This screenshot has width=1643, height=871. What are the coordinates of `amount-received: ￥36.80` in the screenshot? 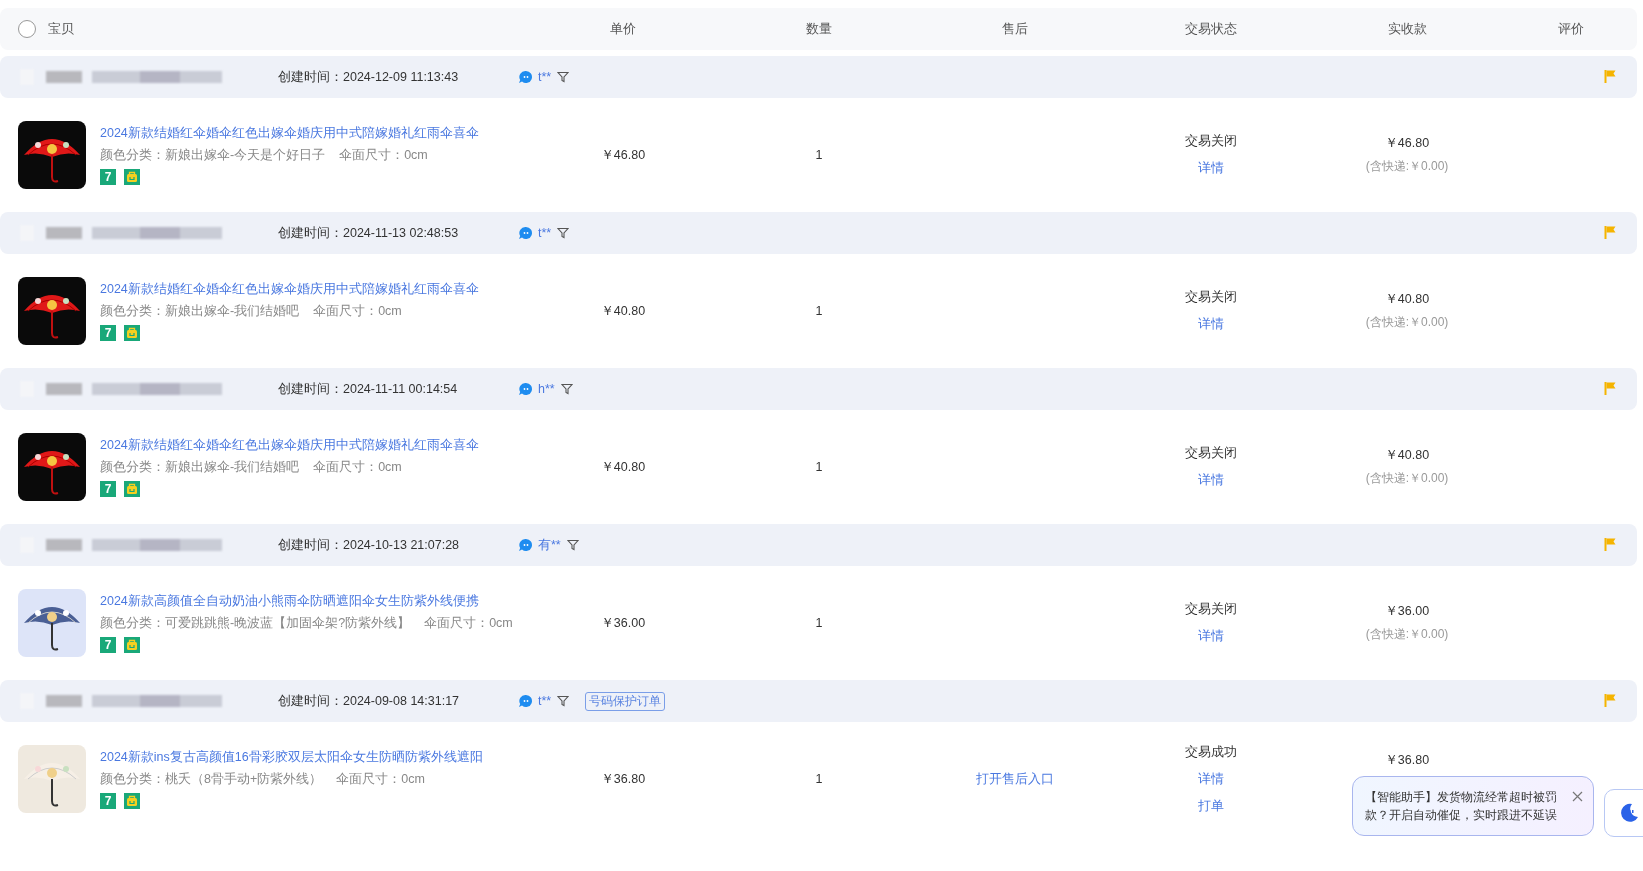 It's located at (1407, 760).